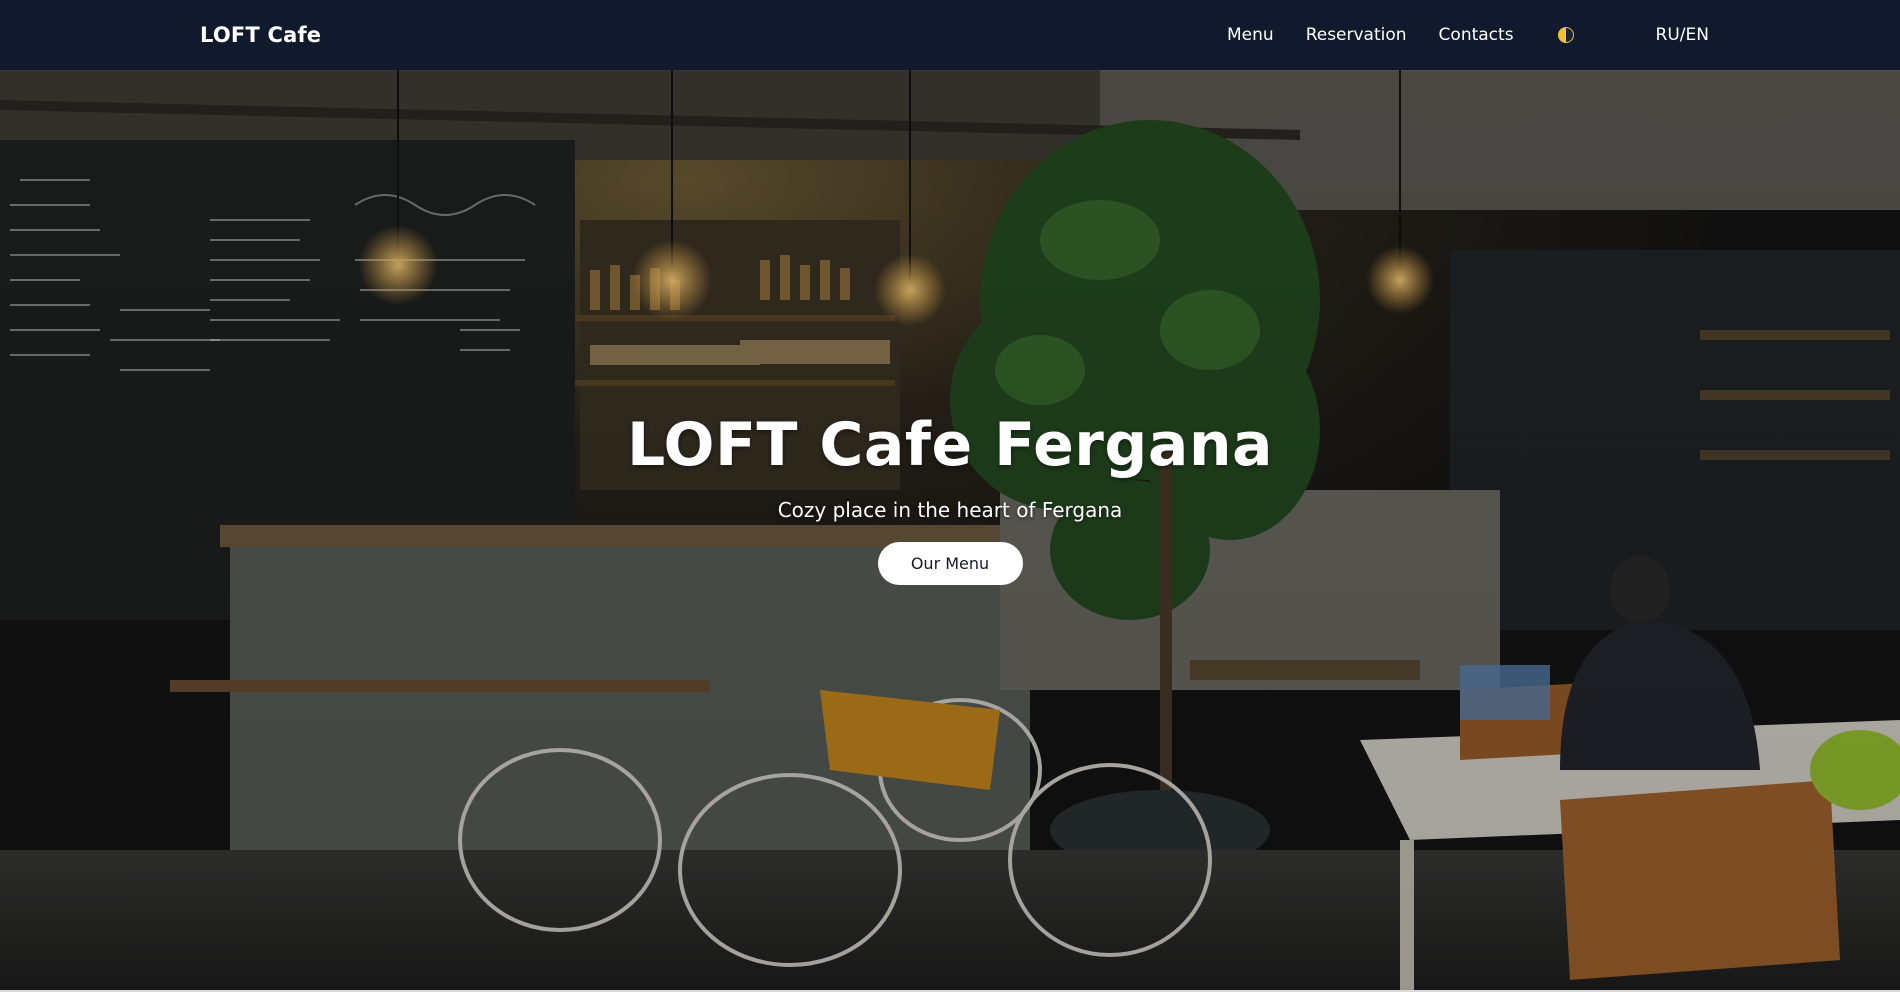 The width and height of the screenshot is (1900, 992). What do you see at coordinates (1565, 35) in the screenshot?
I see `theme-toggle-icon` at bounding box center [1565, 35].